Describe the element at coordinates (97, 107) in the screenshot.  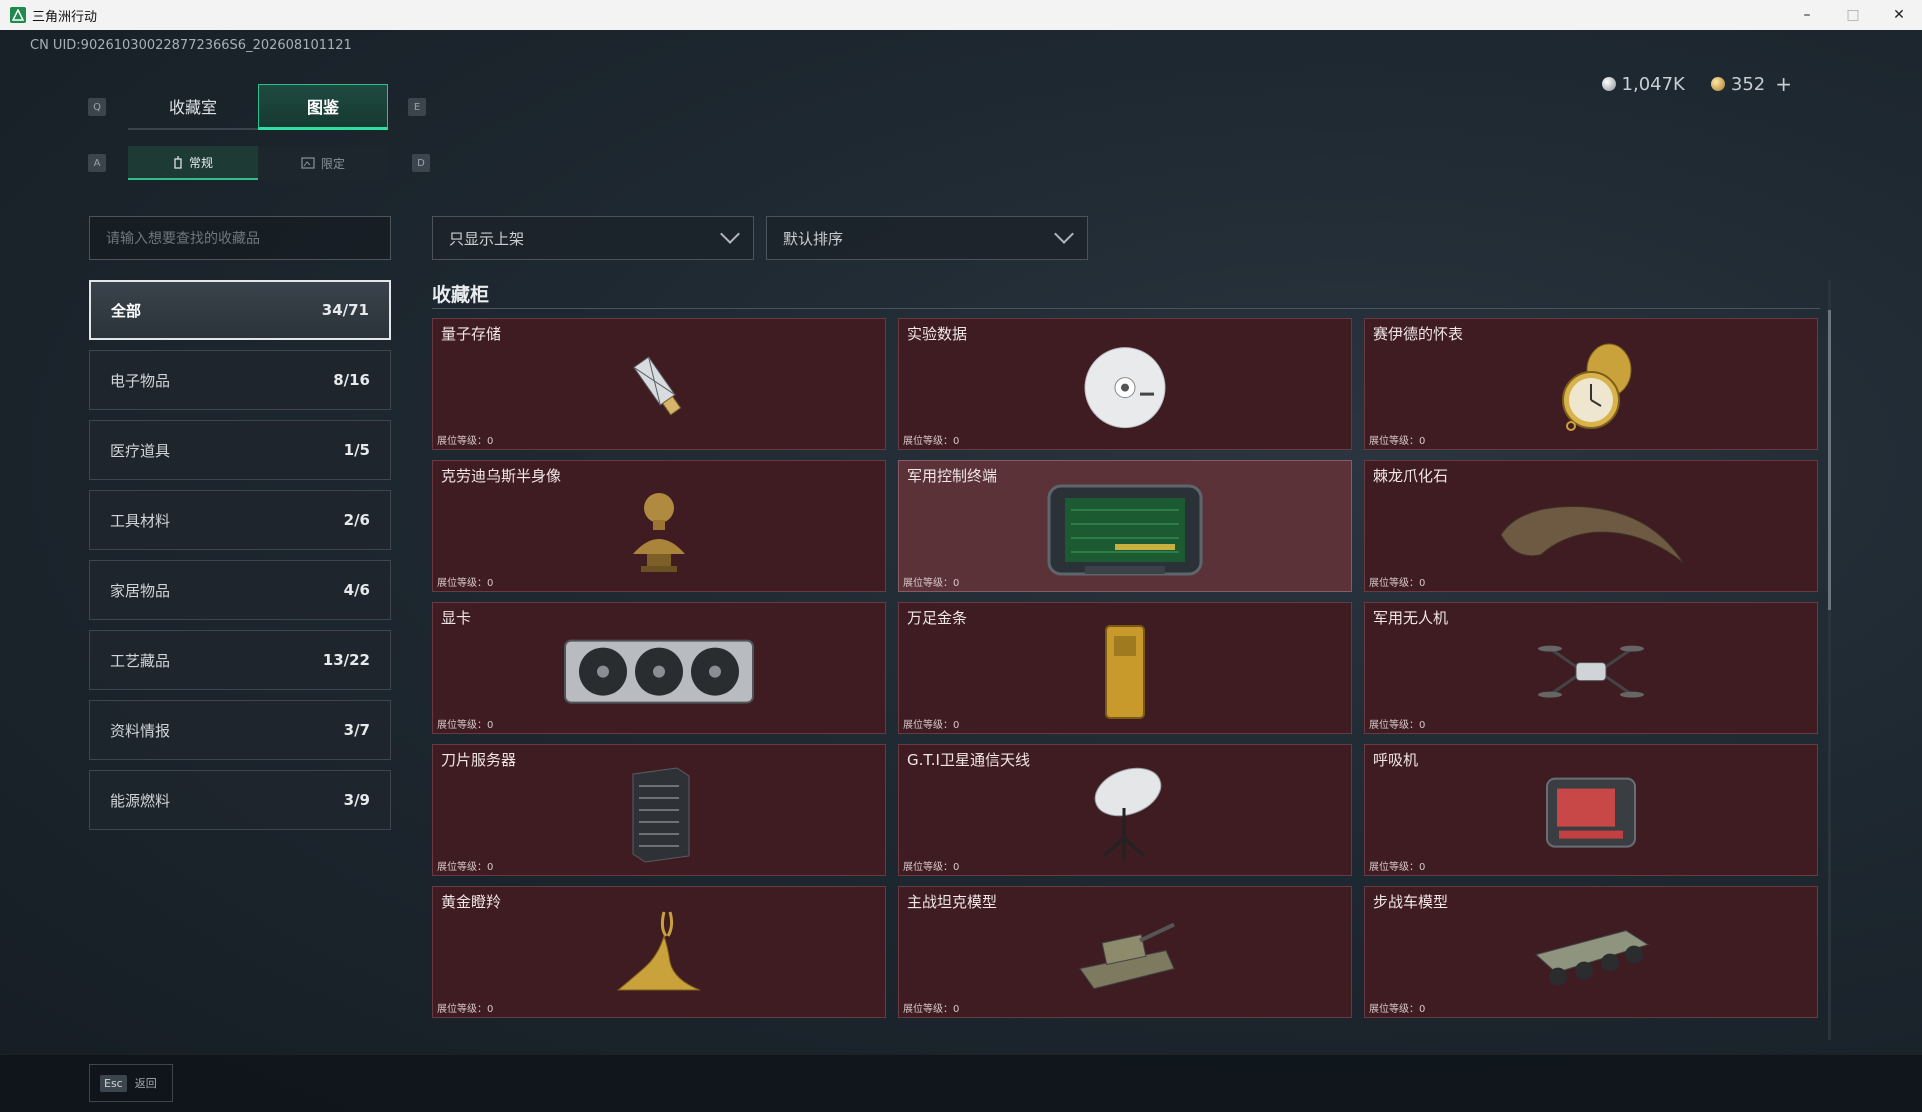
I see `key-hint-q: Q` at that location.